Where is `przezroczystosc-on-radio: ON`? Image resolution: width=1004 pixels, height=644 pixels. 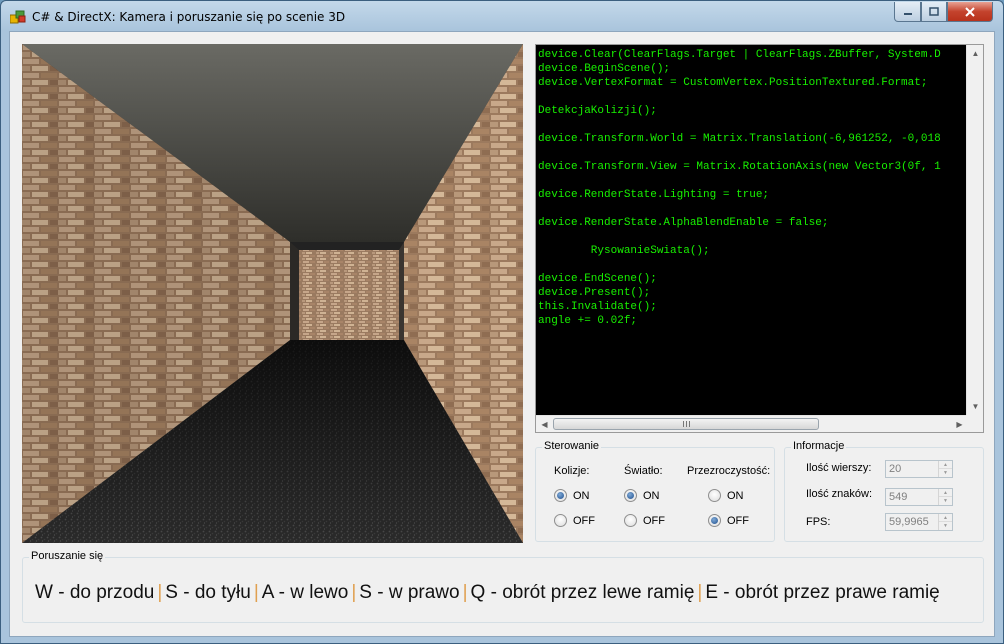 przezroczystosc-on-radio: ON is located at coordinates (726, 495).